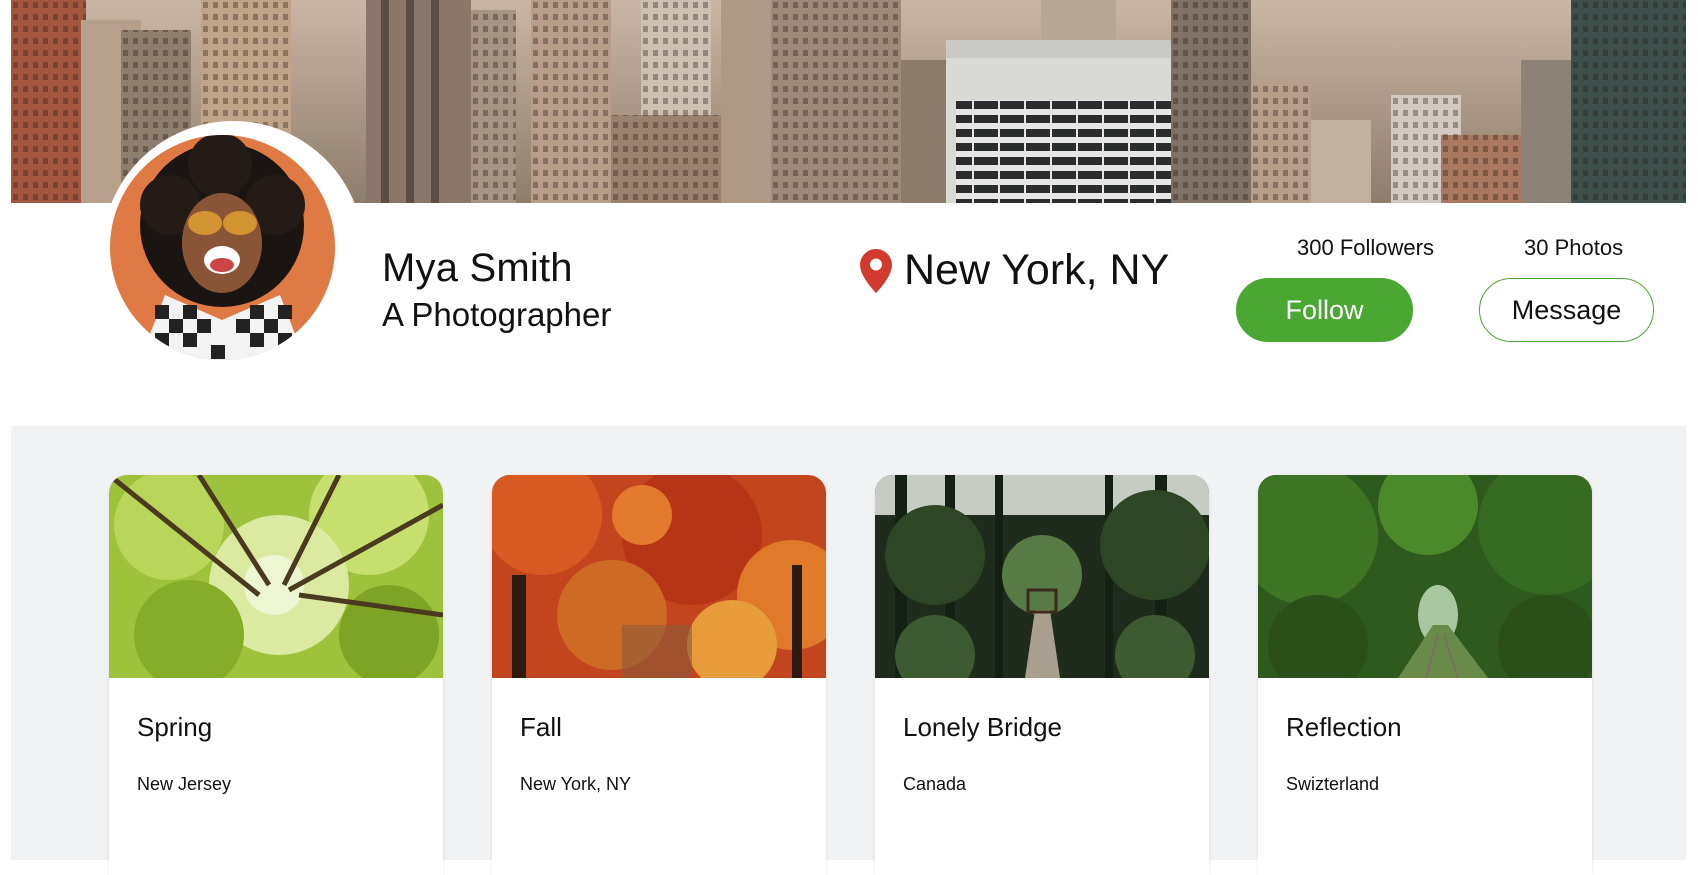 The width and height of the screenshot is (1698, 875). I want to click on photo-lonely-bridge, so click(1042, 576).